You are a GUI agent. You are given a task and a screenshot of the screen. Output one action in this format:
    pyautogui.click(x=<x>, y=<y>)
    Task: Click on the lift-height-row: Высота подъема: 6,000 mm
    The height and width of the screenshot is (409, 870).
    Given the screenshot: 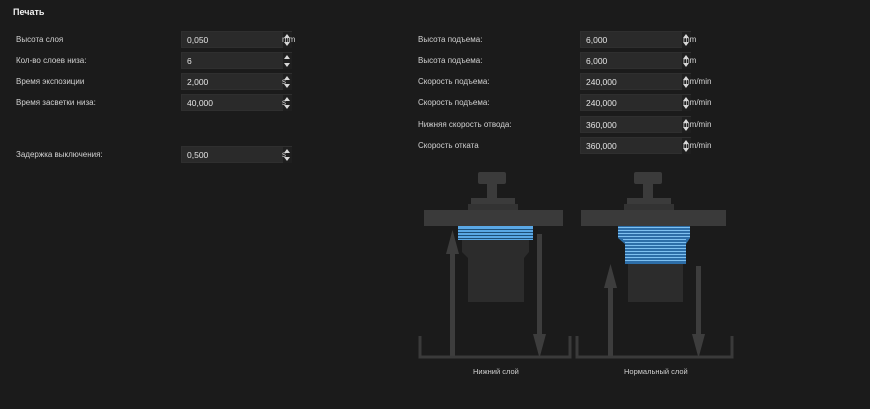 What is the action you would take?
    pyautogui.click(x=578, y=39)
    